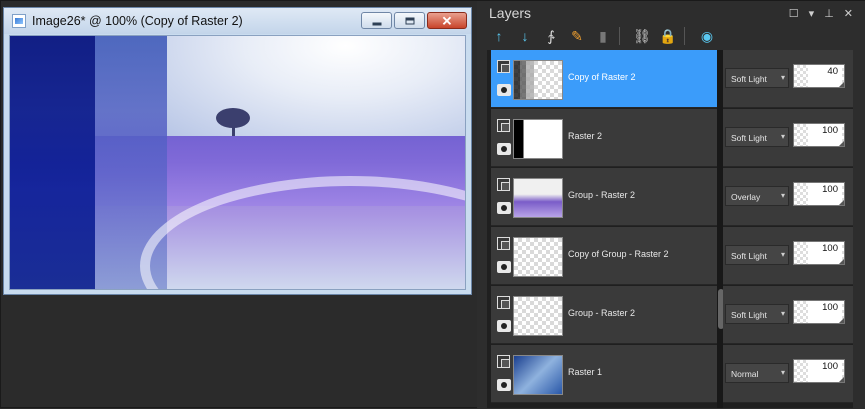  What do you see at coordinates (577, 36) in the screenshot?
I see `layer-properties-icon: ✎` at bounding box center [577, 36].